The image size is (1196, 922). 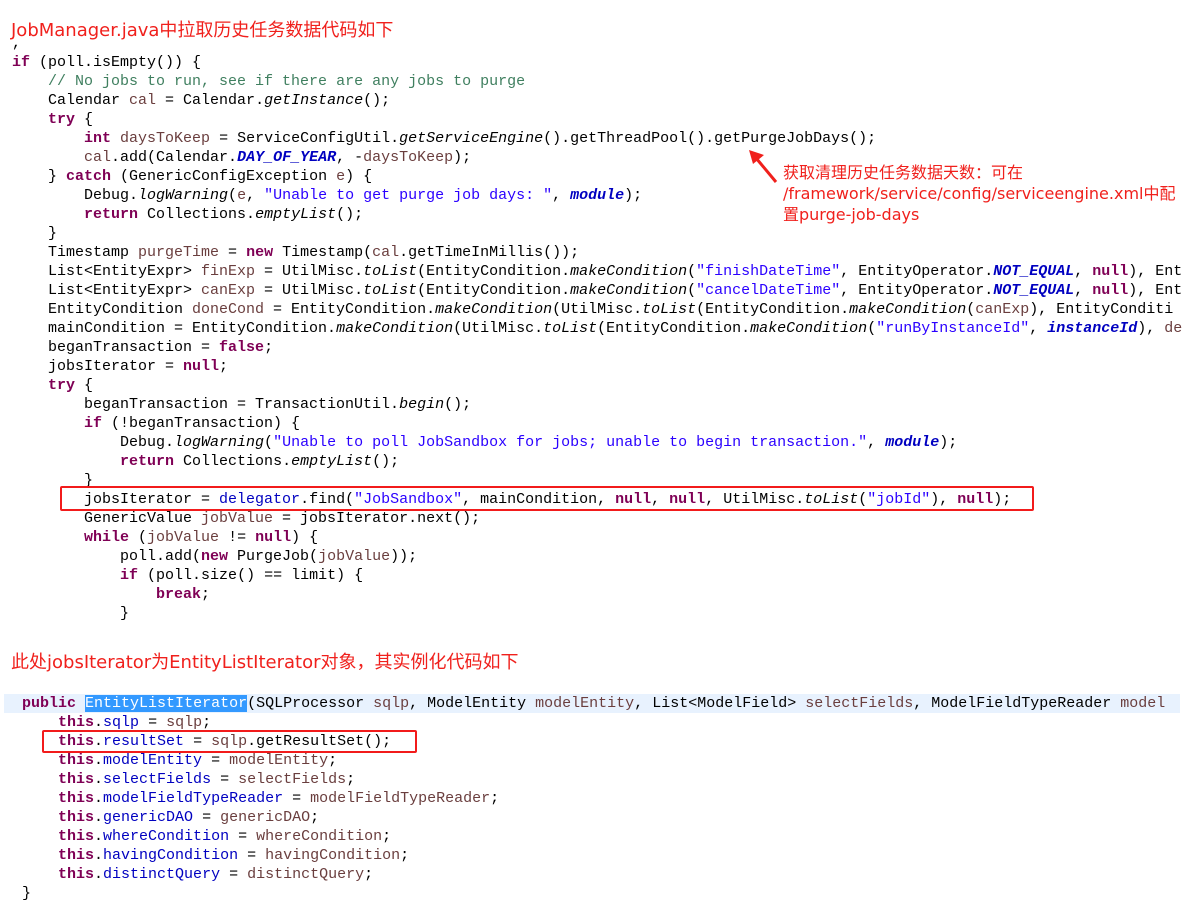 What do you see at coordinates (171, 855) in the screenshot?
I see `code-token: havingCondition` at bounding box center [171, 855].